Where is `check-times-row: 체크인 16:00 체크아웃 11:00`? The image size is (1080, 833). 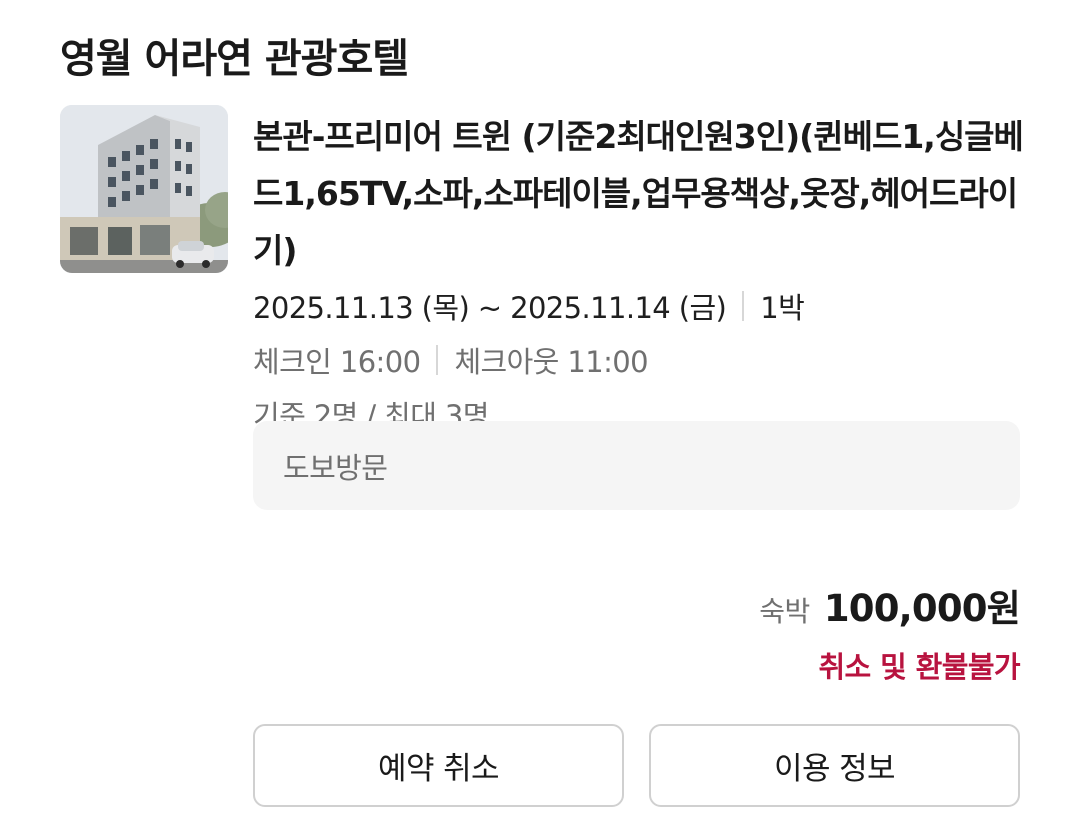 check-times-row: 체크인 16:00 체크아웃 11:00 is located at coordinates (638, 360).